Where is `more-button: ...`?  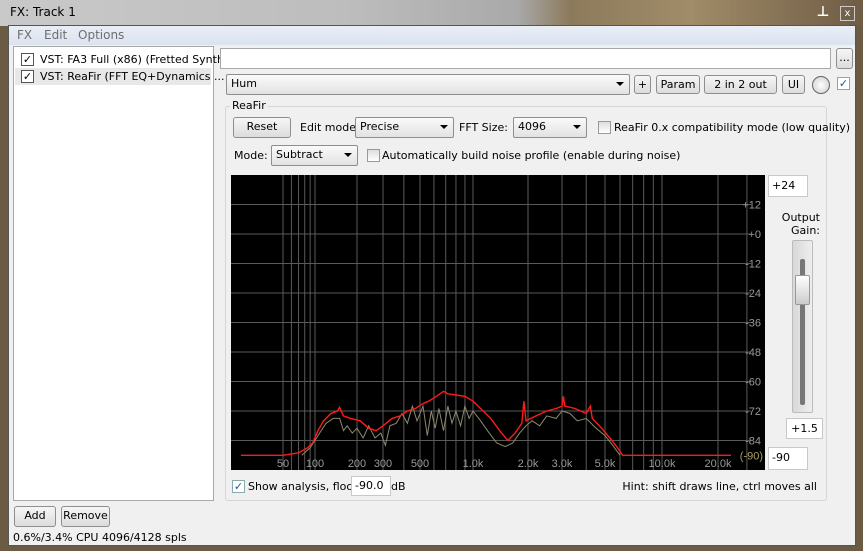 more-button: ... is located at coordinates (844, 58).